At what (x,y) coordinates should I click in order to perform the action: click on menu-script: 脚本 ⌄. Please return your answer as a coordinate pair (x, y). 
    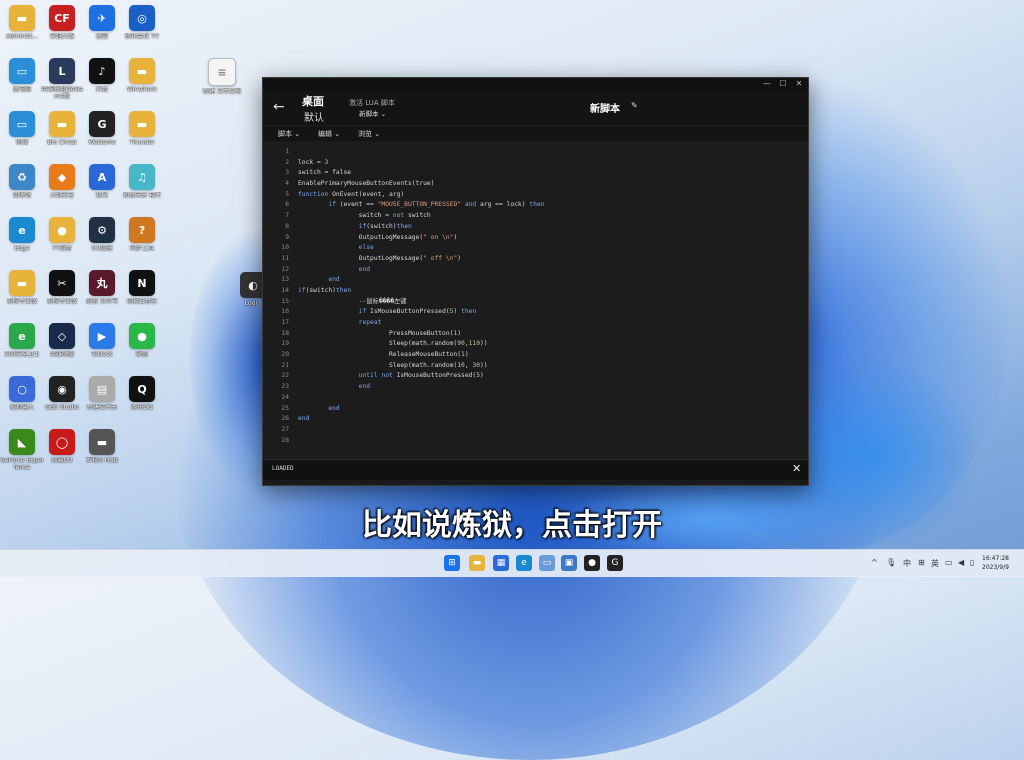
    Looking at the image, I should click on (289, 134).